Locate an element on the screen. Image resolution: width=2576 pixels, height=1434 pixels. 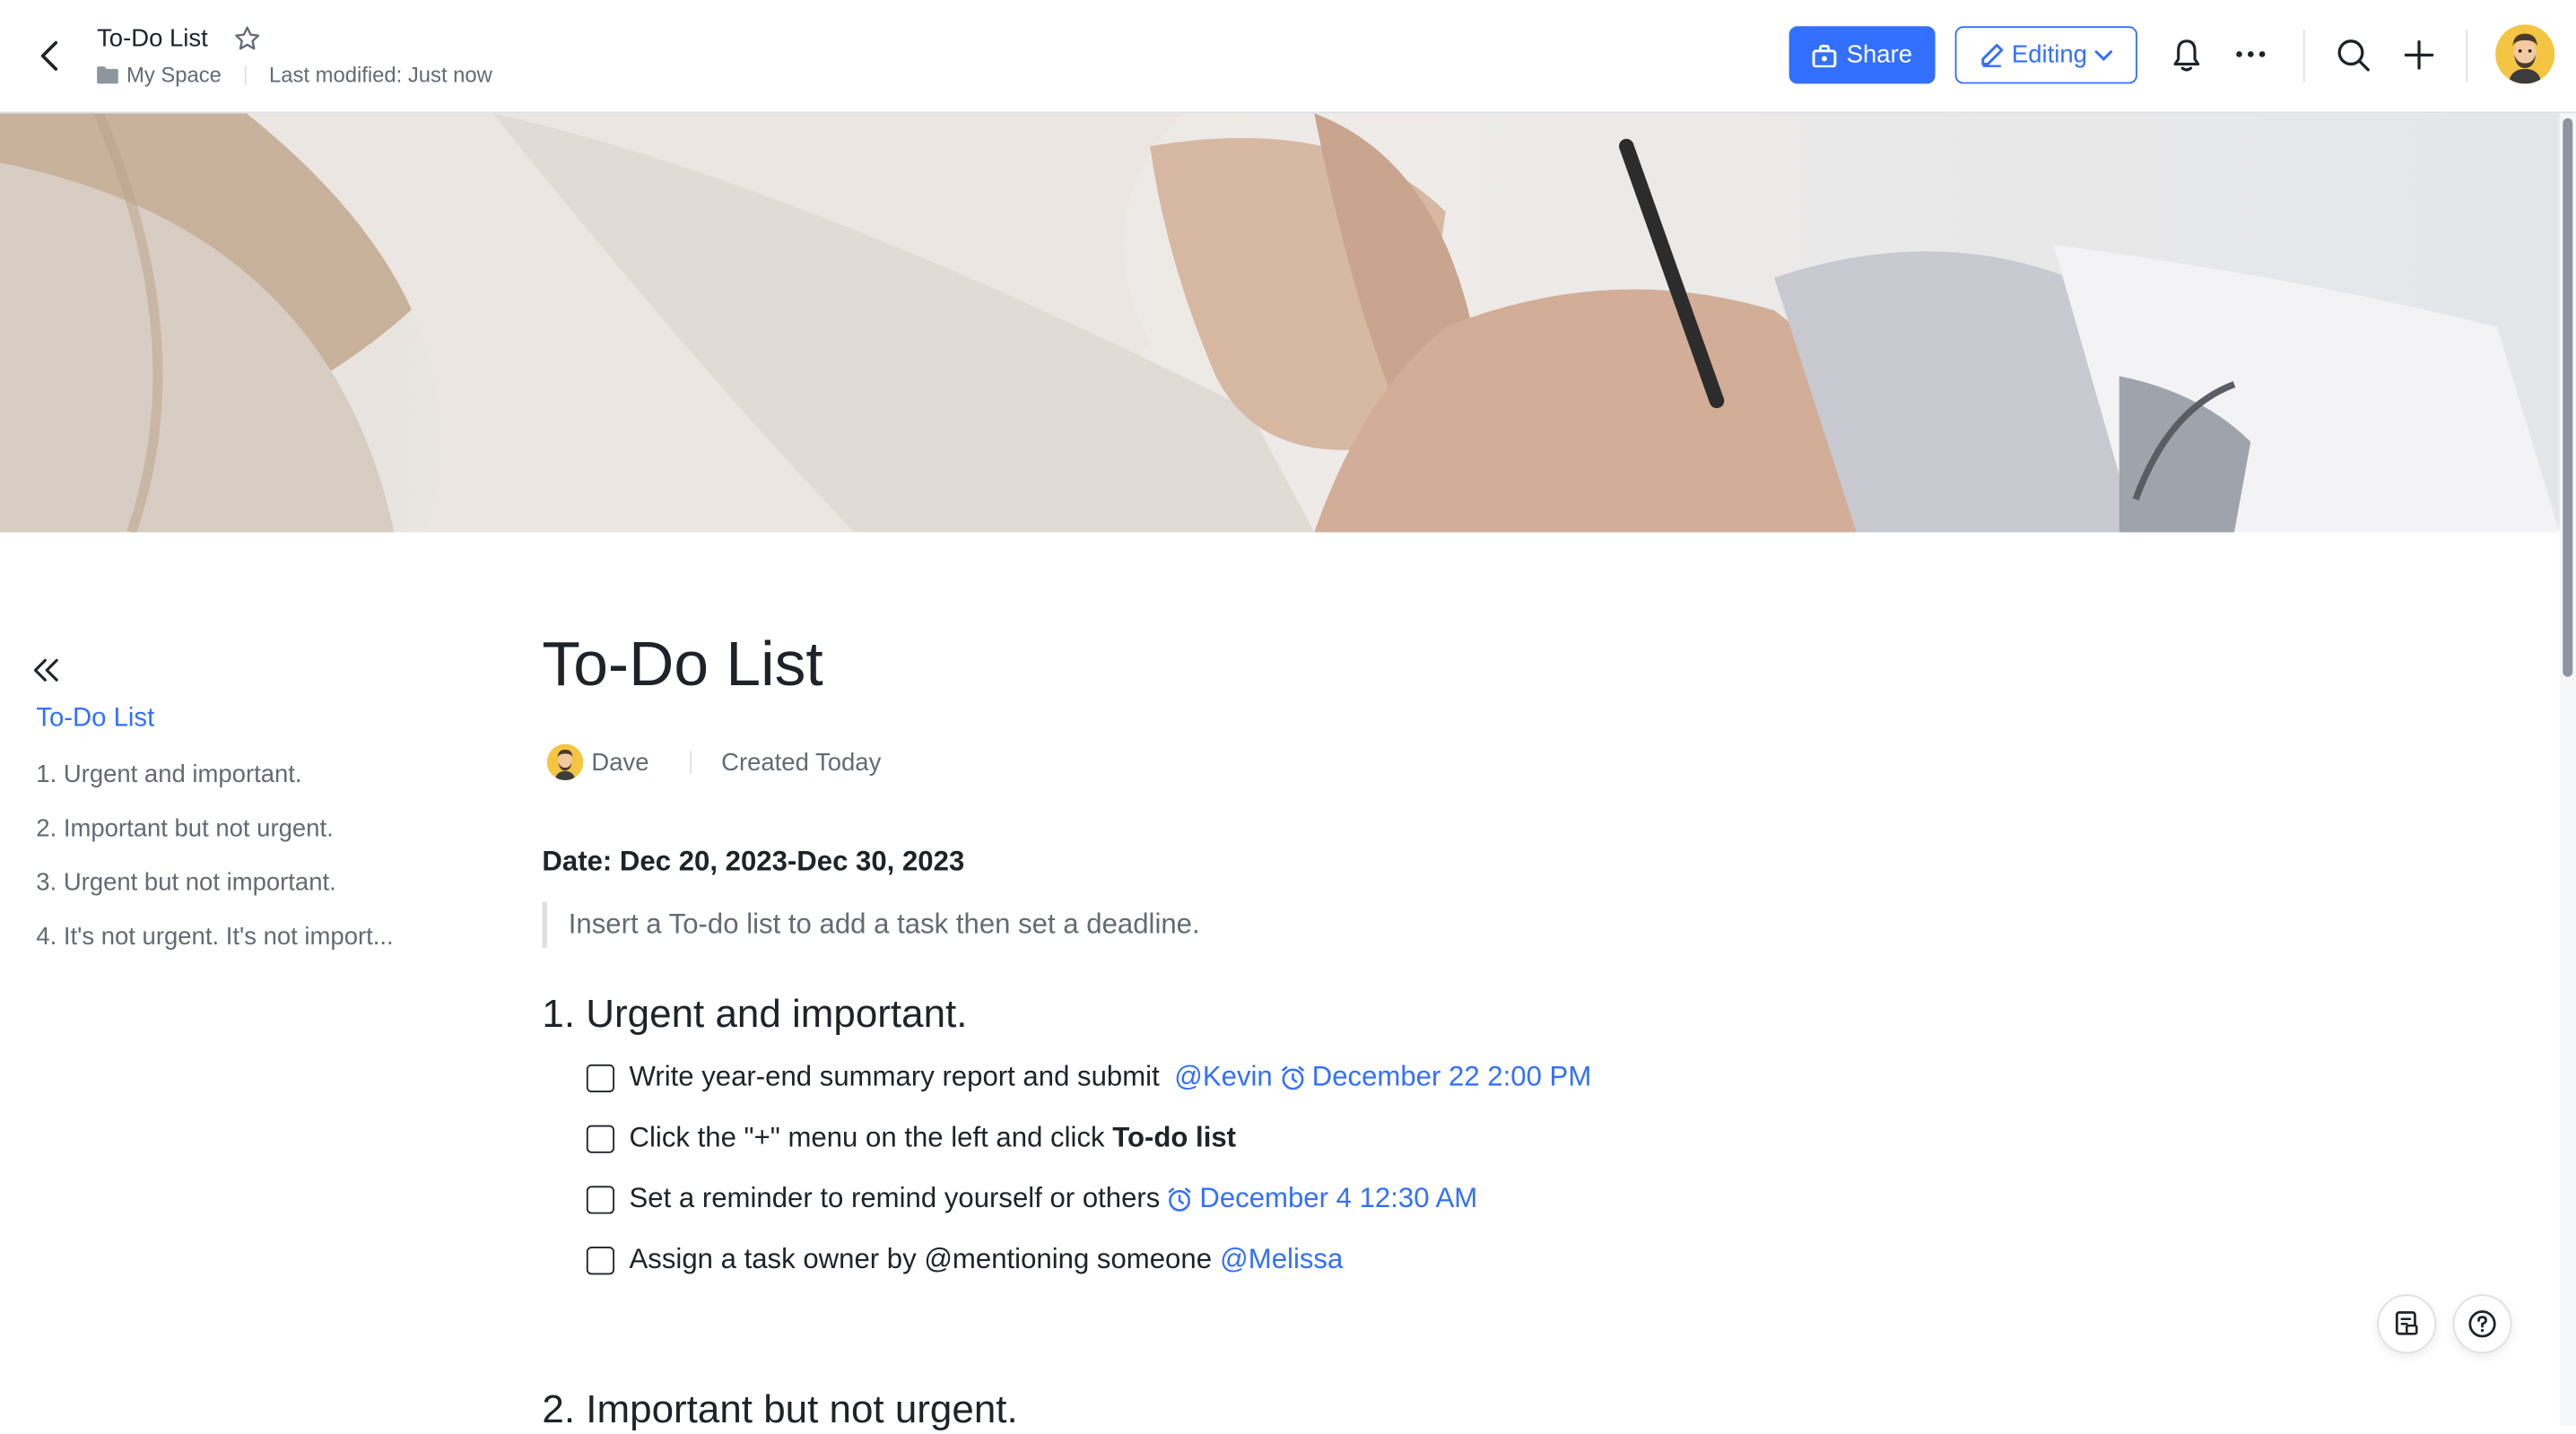
author-avatar is located at coordinates (565, 762).